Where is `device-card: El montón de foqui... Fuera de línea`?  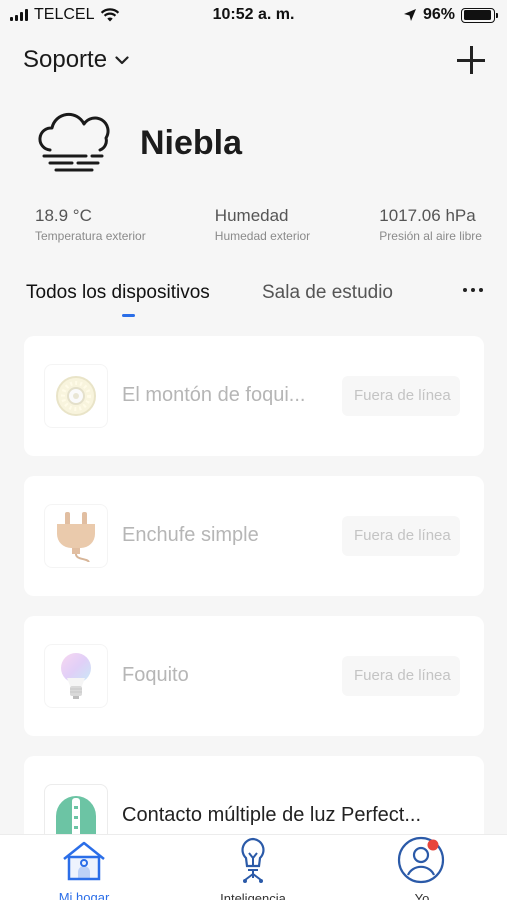 device-card: El montón de foqui... Fuera de línea is located at coordinates (254, 396).